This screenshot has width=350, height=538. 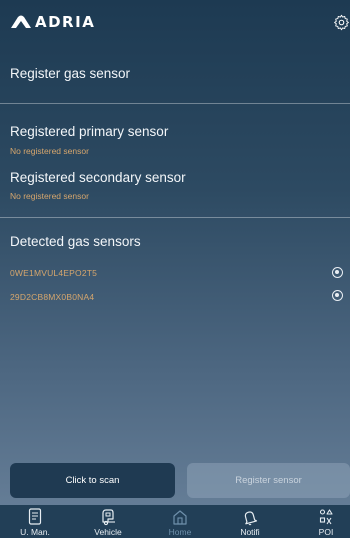 What do you see at coordinates (180, 532) in the screenshot?
I see `tab-label: Home` at bounding box center [180, 532].